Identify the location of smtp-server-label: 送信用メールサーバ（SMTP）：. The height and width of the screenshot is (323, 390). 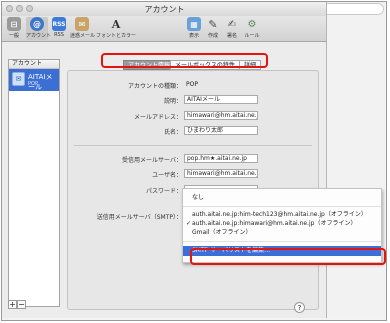
(139, 217).